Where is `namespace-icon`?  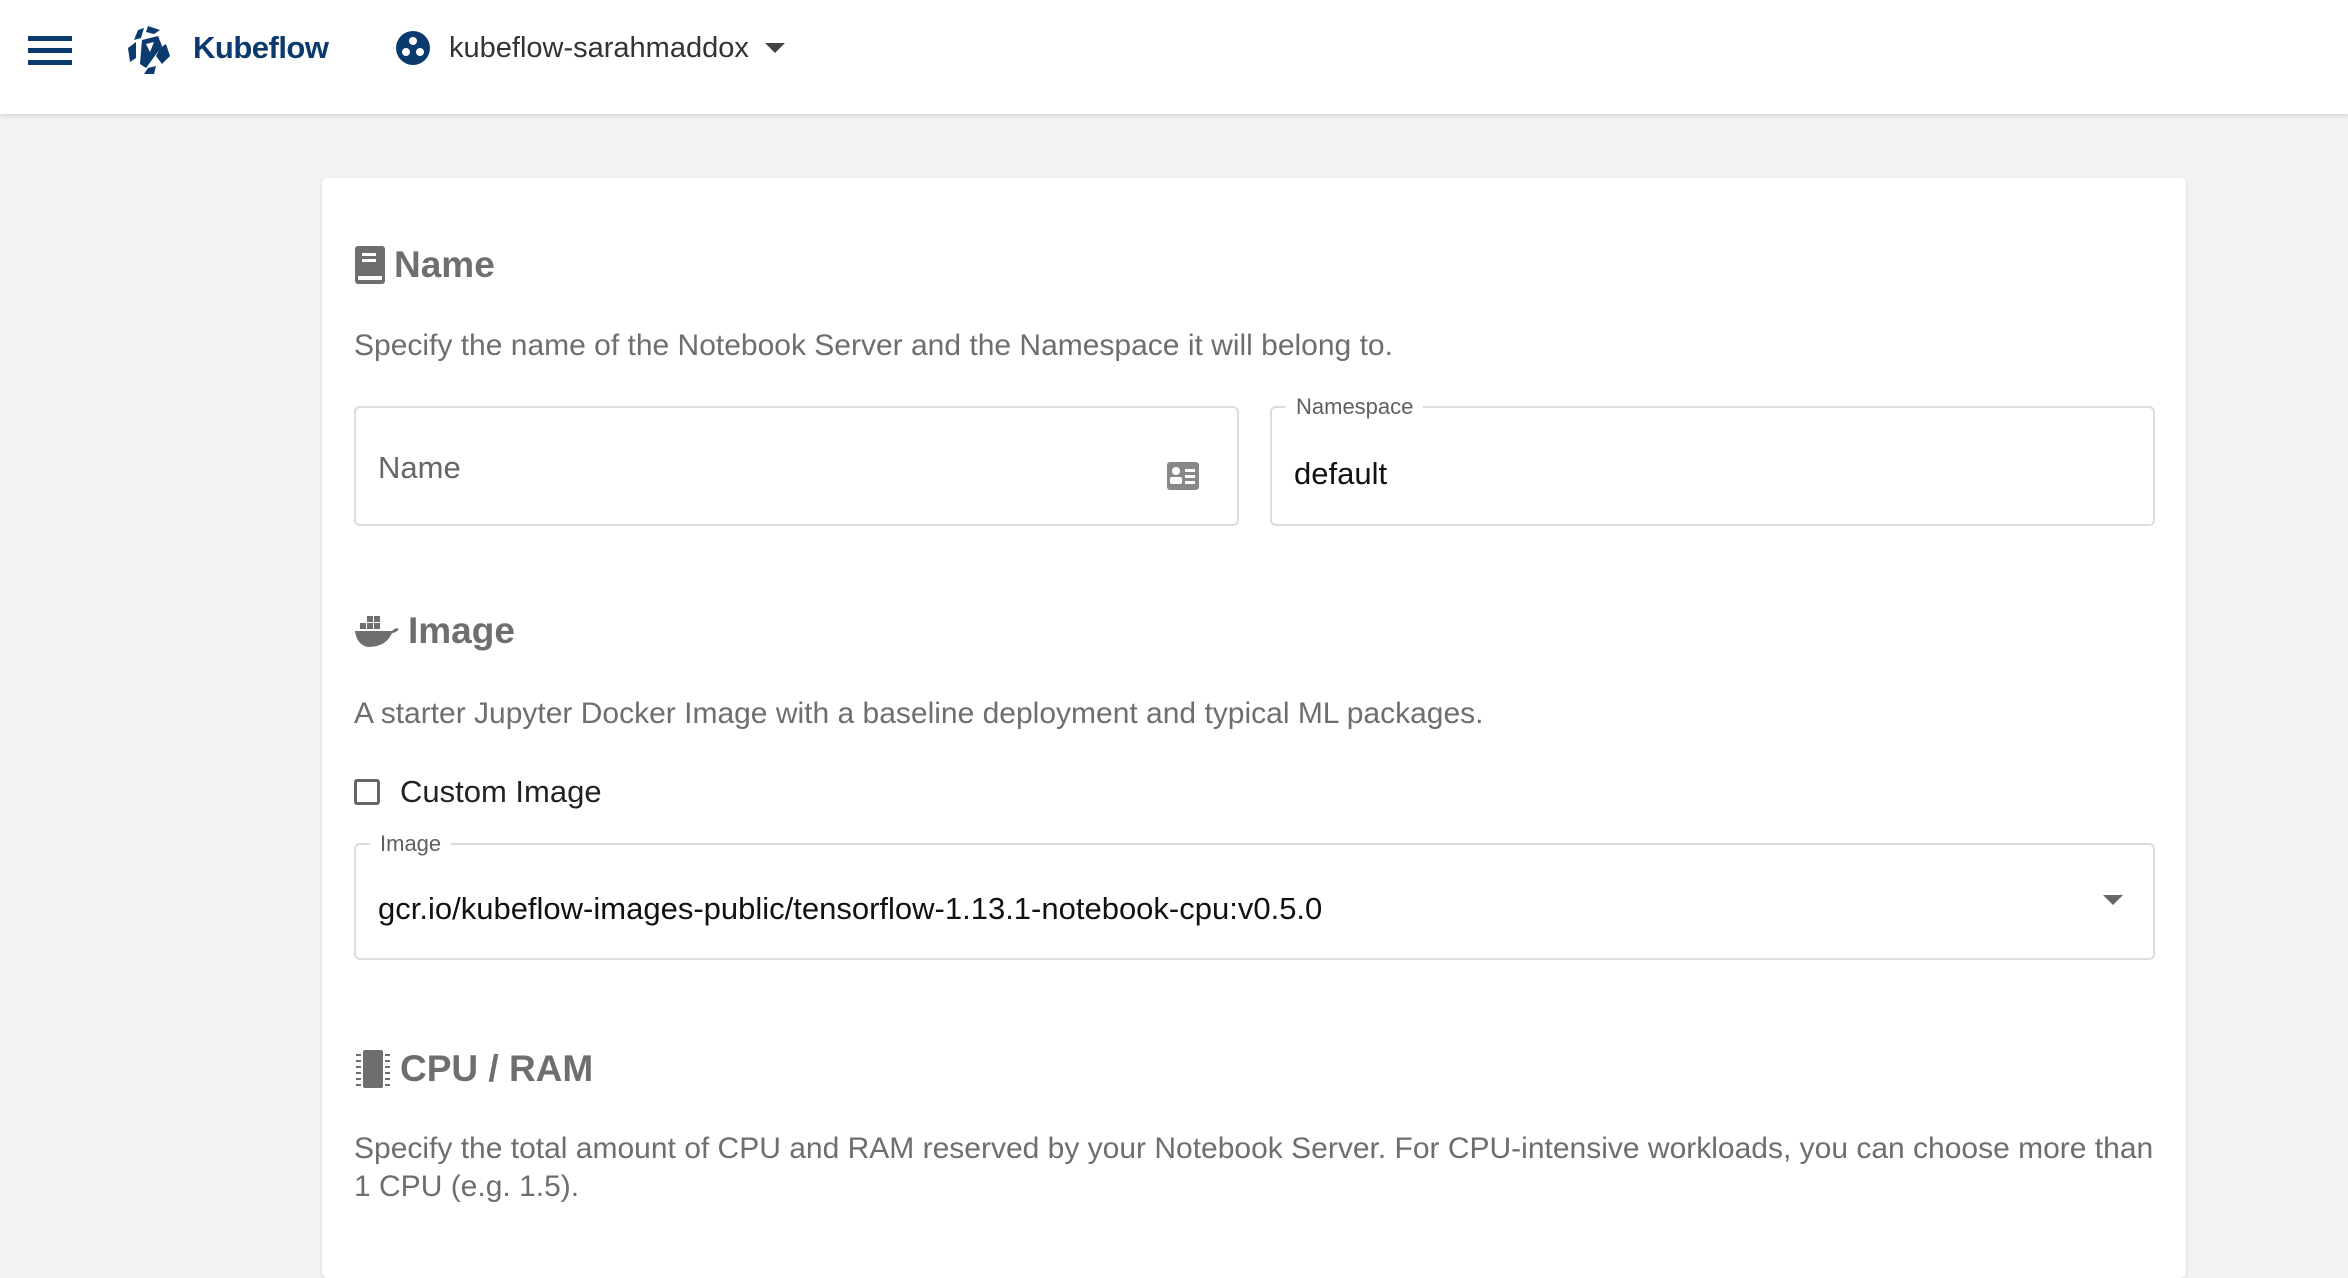
namespace-icon is located at coordinates (413, 48).